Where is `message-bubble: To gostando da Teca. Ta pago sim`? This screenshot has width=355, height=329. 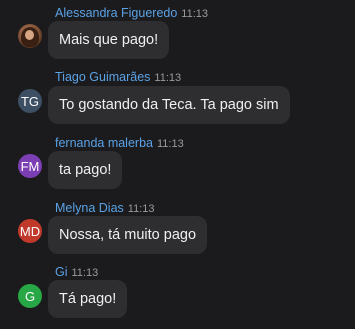
message-bubble: To gostando da Teca. Ta pago sim is located at coordinates (169, 105).